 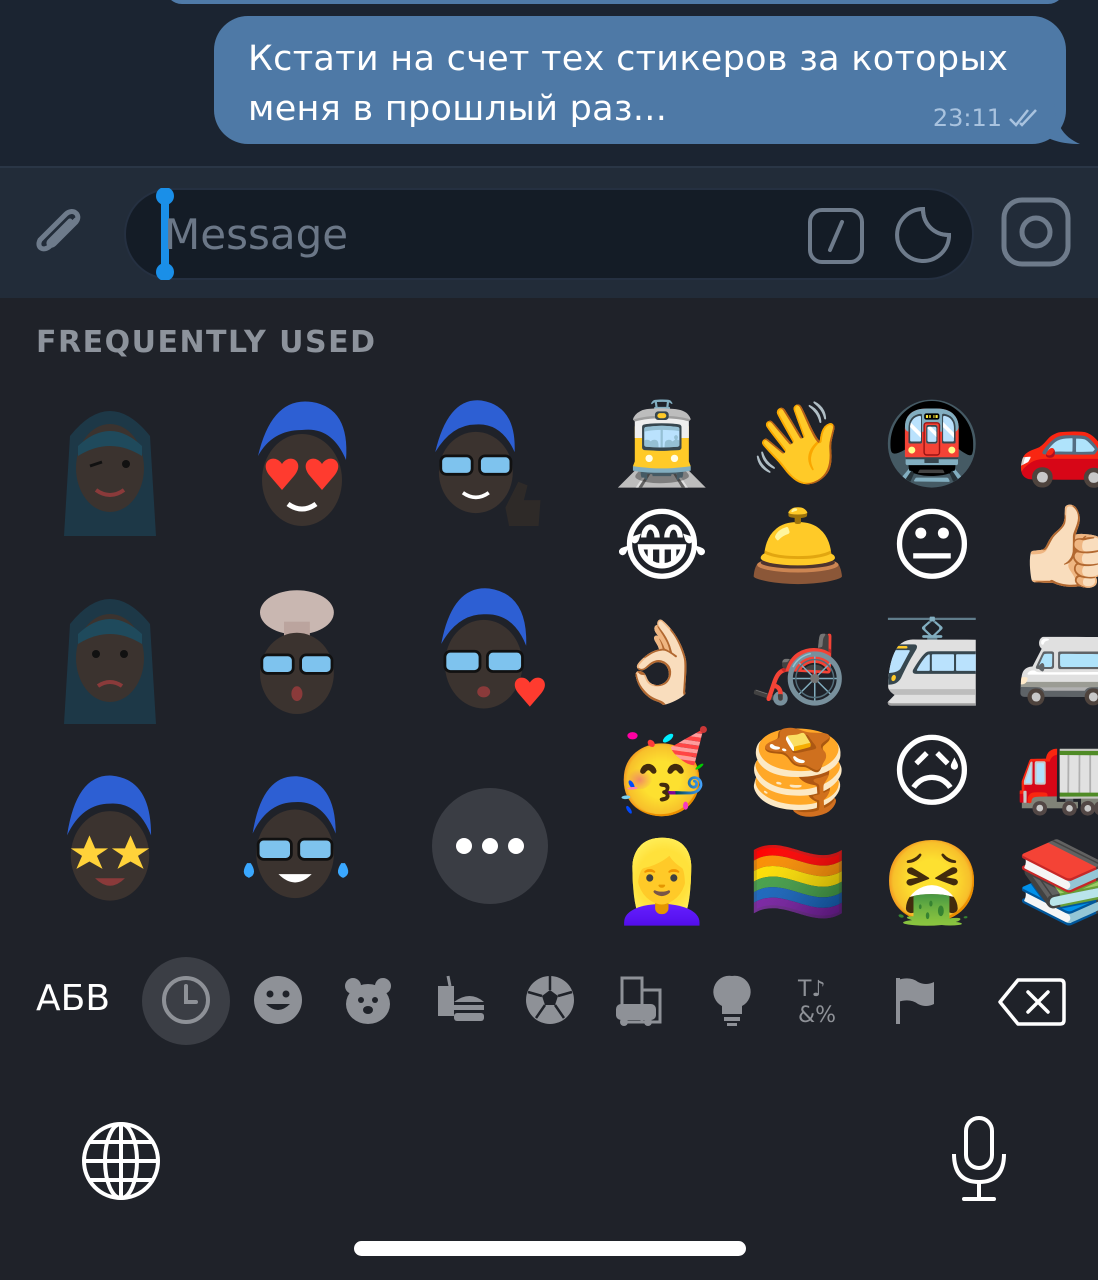 What do you see at coordinates (836, 236) in the screenshot?
I see `slash-command-icon` at bounding box center [836, 236].